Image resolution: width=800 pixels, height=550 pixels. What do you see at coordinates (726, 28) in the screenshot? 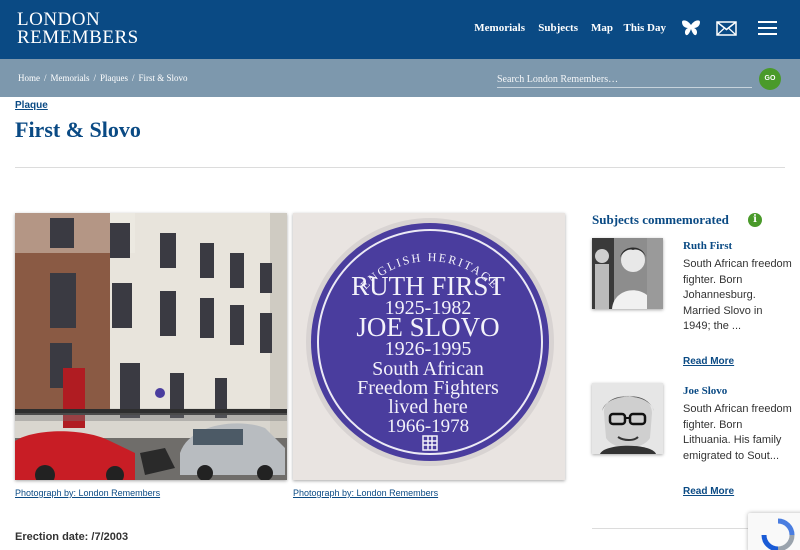
I see `envelope-icon` at bounding box center [726, 28].